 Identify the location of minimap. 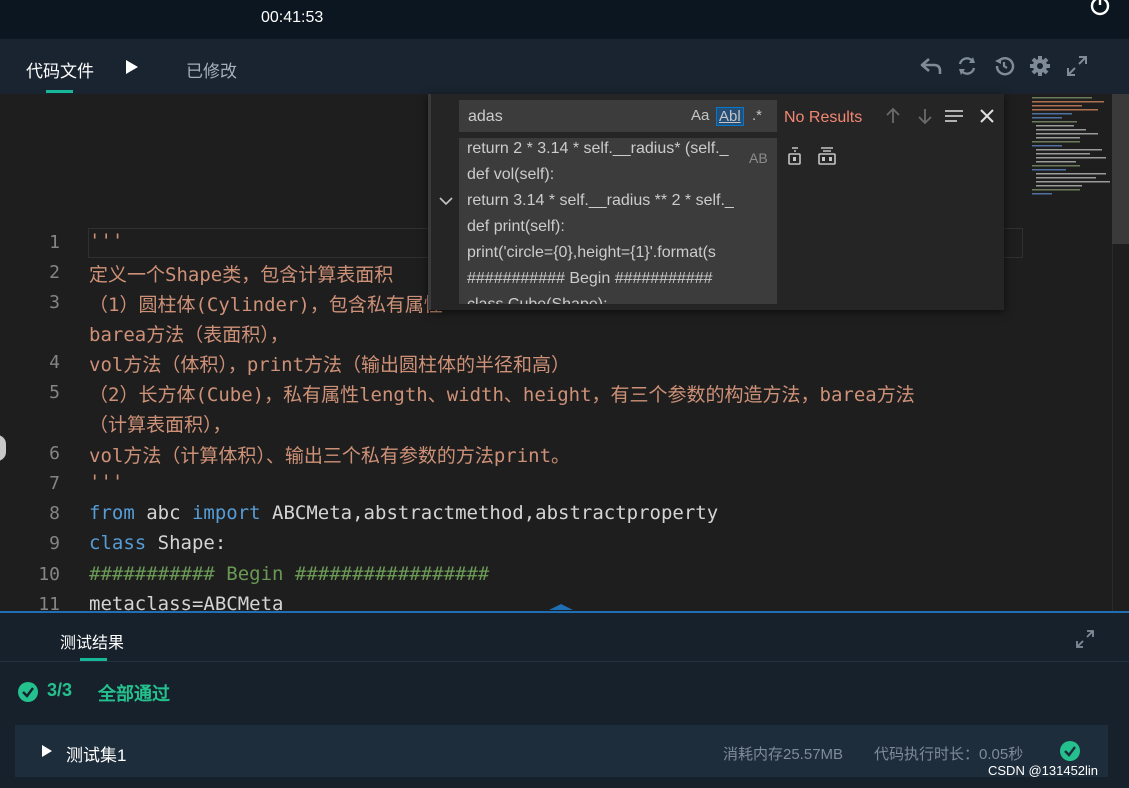
(1070, 151).